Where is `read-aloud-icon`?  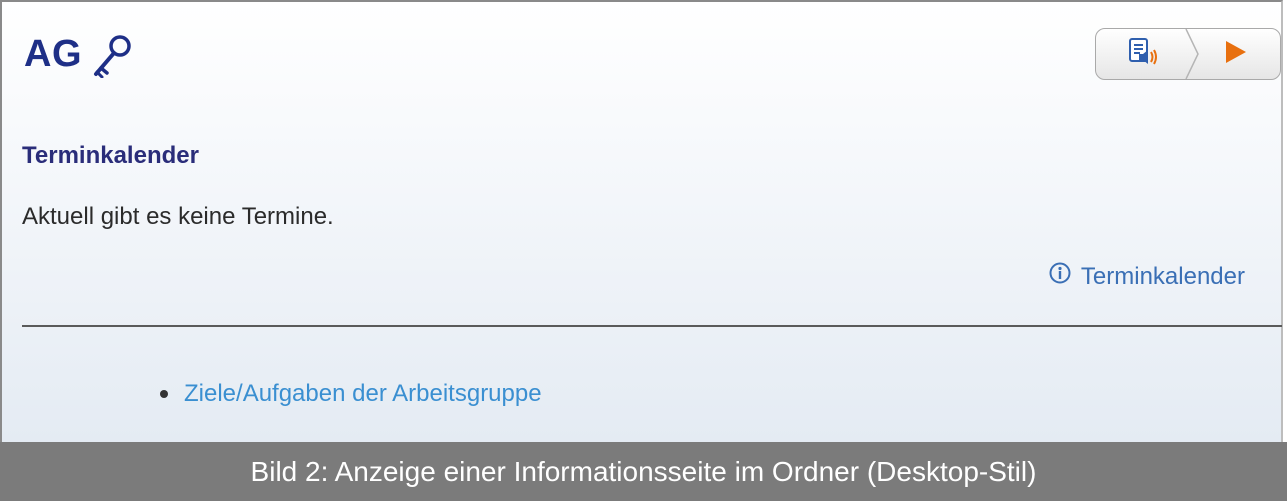 read-aloud-icon is located at coordinates (1144, 54).